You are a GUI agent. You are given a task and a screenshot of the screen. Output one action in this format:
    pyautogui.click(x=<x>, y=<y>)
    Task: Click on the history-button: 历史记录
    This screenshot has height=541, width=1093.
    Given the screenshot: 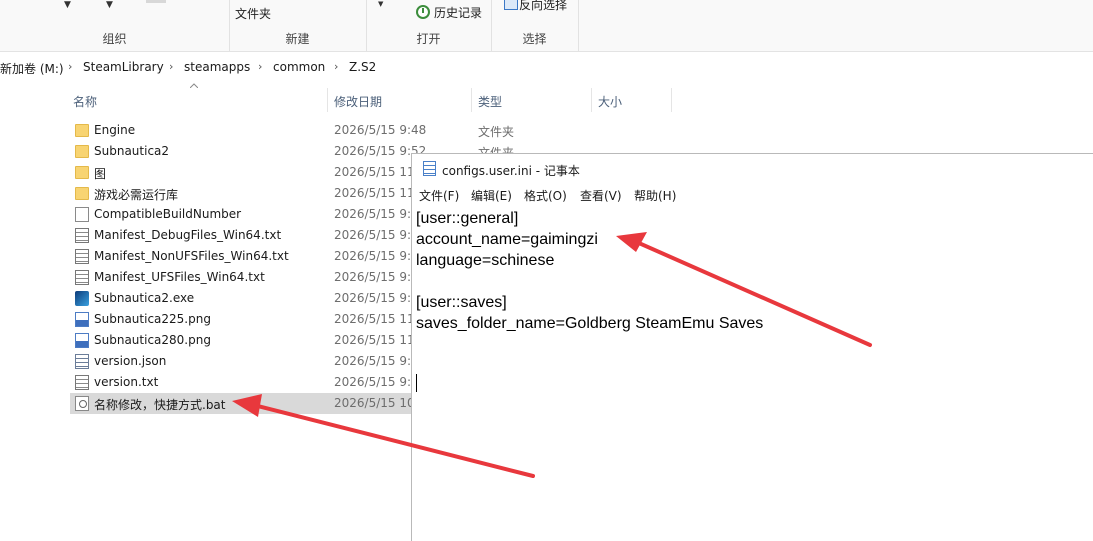 What is the action you would take?
    pyautogui.click(x=458, y=12)
    